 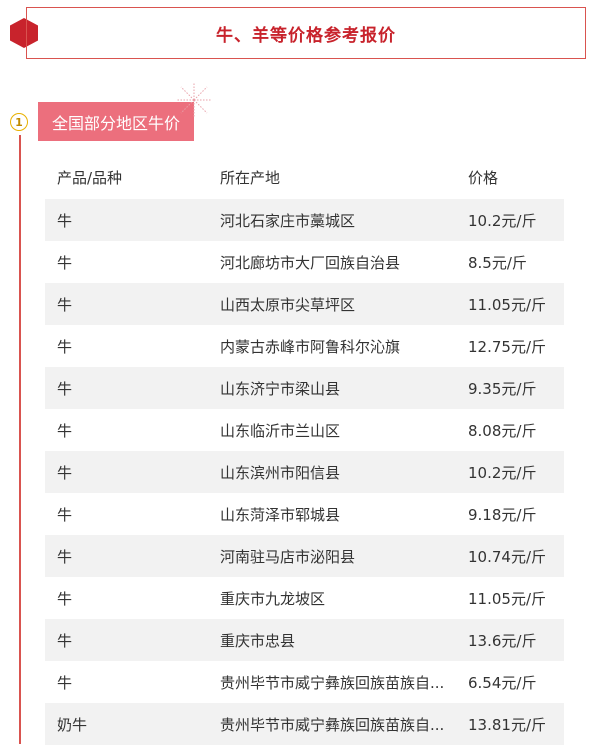 What do you see at coordinates (497, 262) in the screenshot?
I see `cell-price: 8.5元/斤` at bounding box center [497, 262].